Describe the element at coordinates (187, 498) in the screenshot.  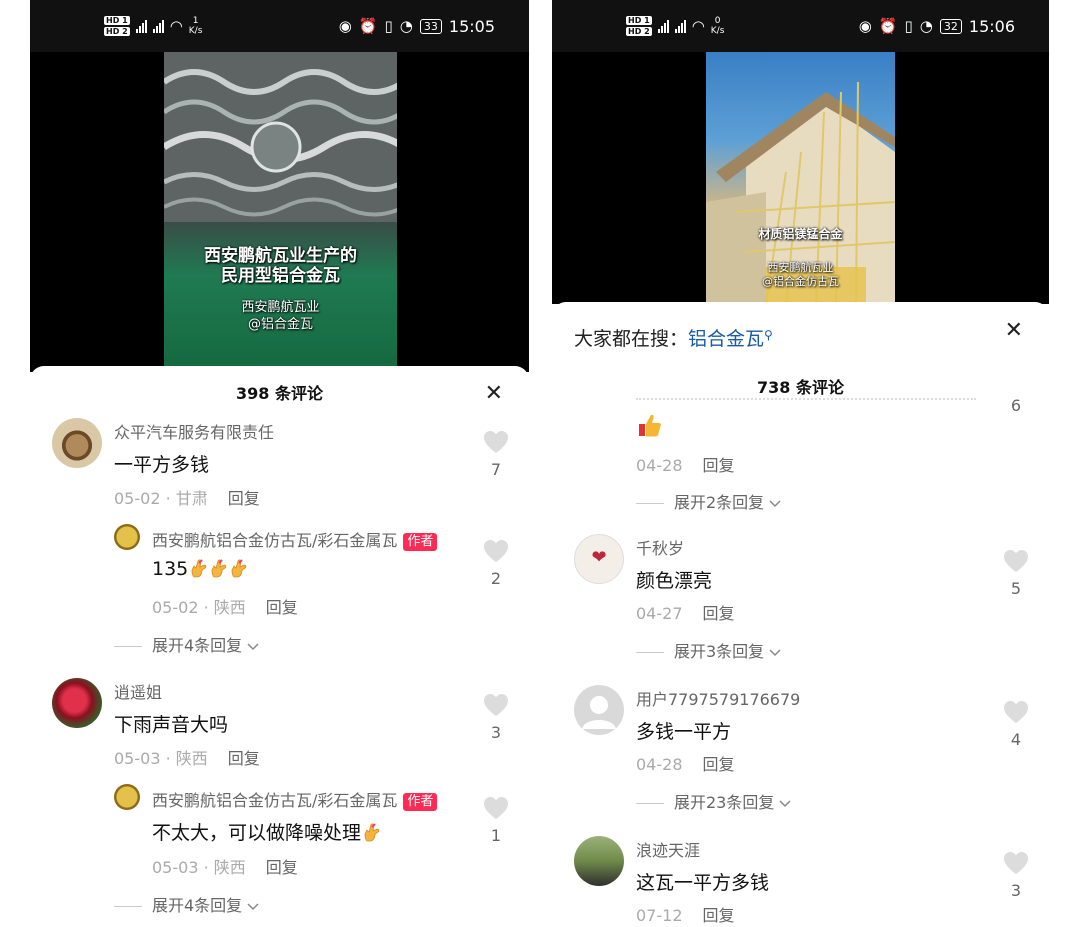
I see `comment-meta: 05-02 · 甘肃 回复` at that location.